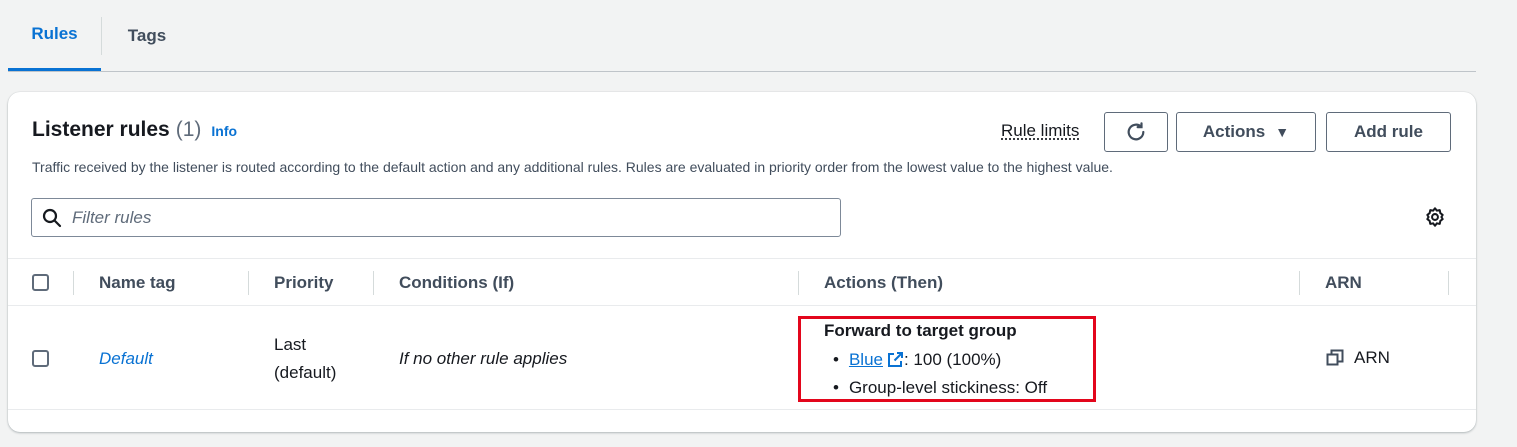  I want to click on actions-dropdown: Actions ▼, so click(1246, 132).